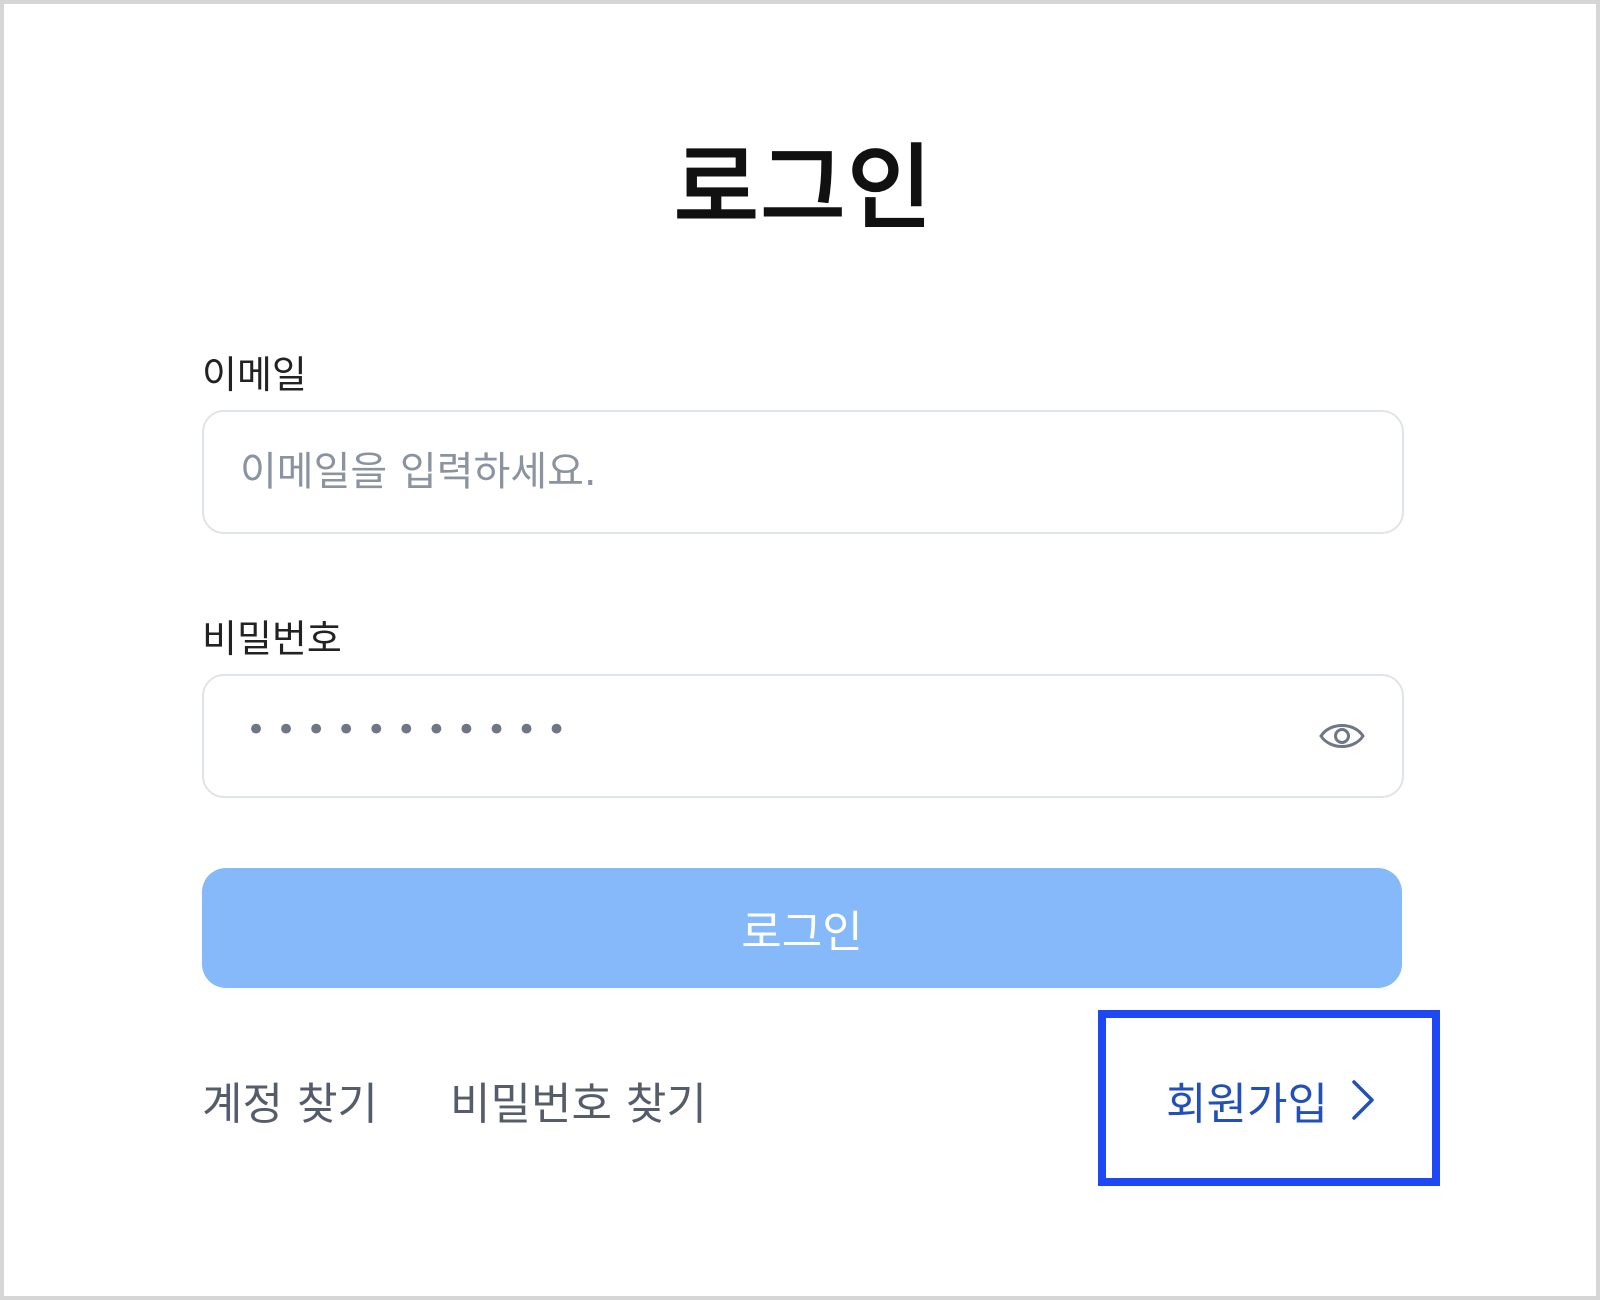 This screenshot has width=1600, height=1300. I want to click on find-password-link: 비밀번호 찾기, so click(578, 1100).